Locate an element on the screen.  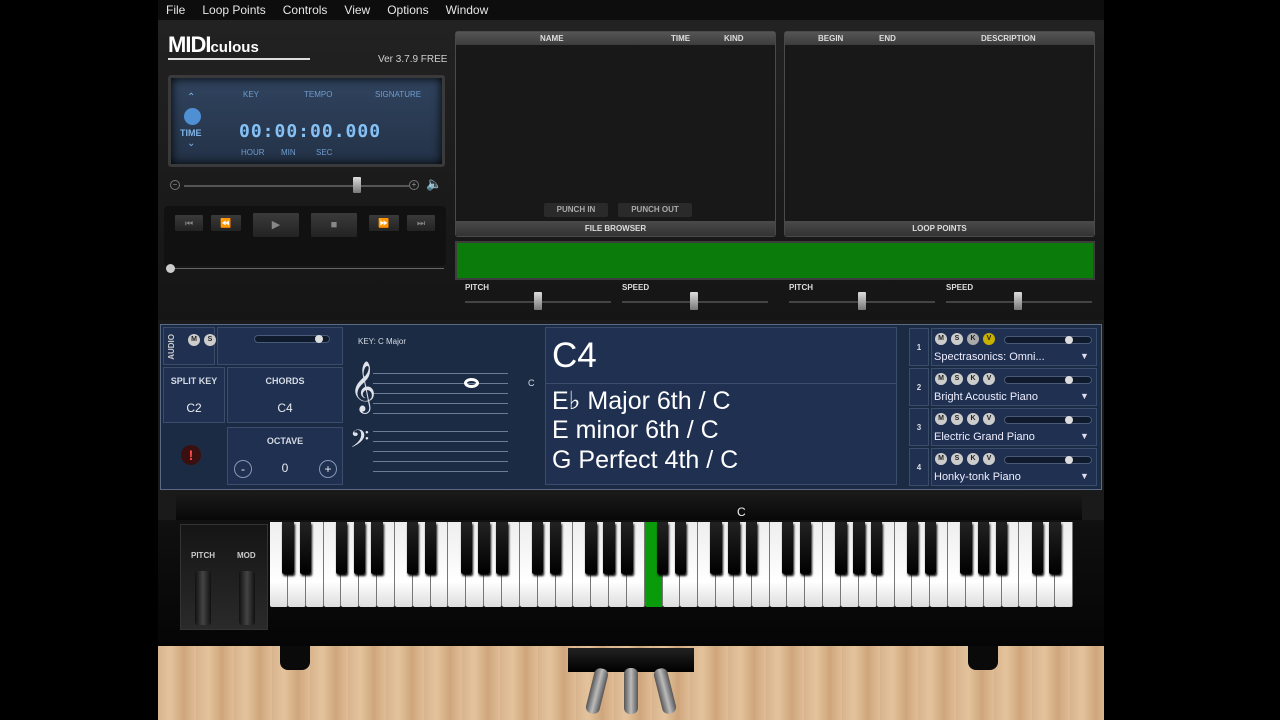
menu-file: File is located at coordinates (175, 10).